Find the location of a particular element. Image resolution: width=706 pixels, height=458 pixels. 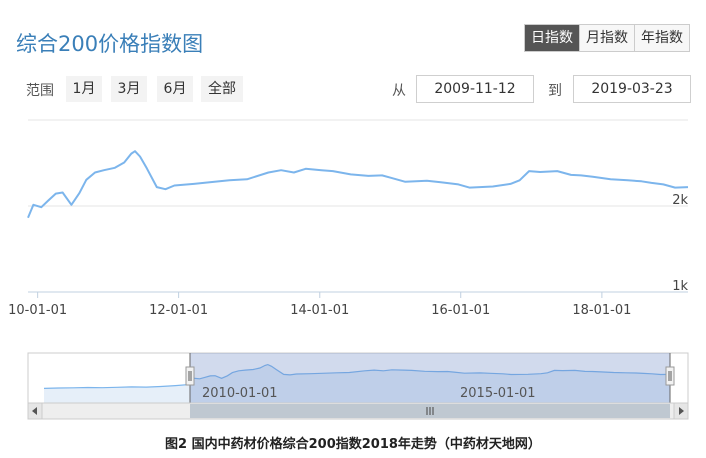

from-label: 从 is located at coordinates (399, 91).